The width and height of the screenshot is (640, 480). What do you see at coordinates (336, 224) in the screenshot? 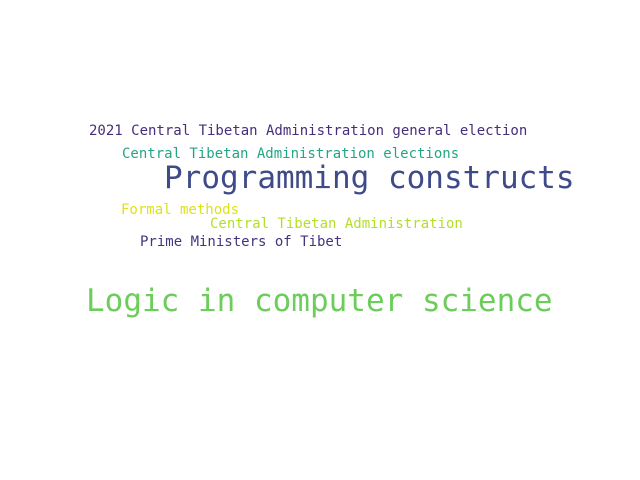
I see `word-central-tibetan-administration: Central Tibetan Administration` at bounding box center [336, 224].